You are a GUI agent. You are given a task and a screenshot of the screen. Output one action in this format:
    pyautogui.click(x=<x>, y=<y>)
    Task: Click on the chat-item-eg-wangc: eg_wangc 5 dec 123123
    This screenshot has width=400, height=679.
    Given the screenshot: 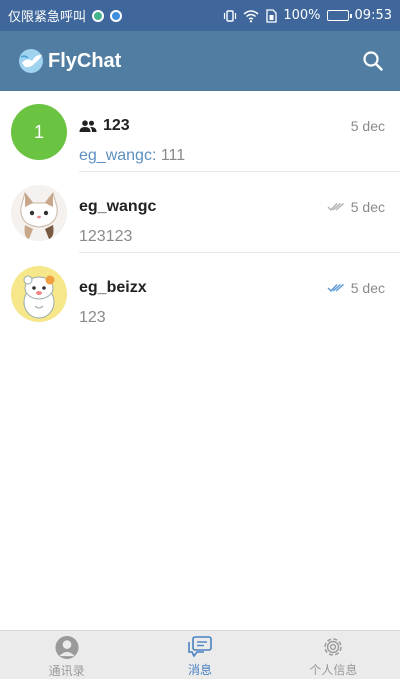 What is the action you would take?
    pyautogui.click(x=200, y=212)
    